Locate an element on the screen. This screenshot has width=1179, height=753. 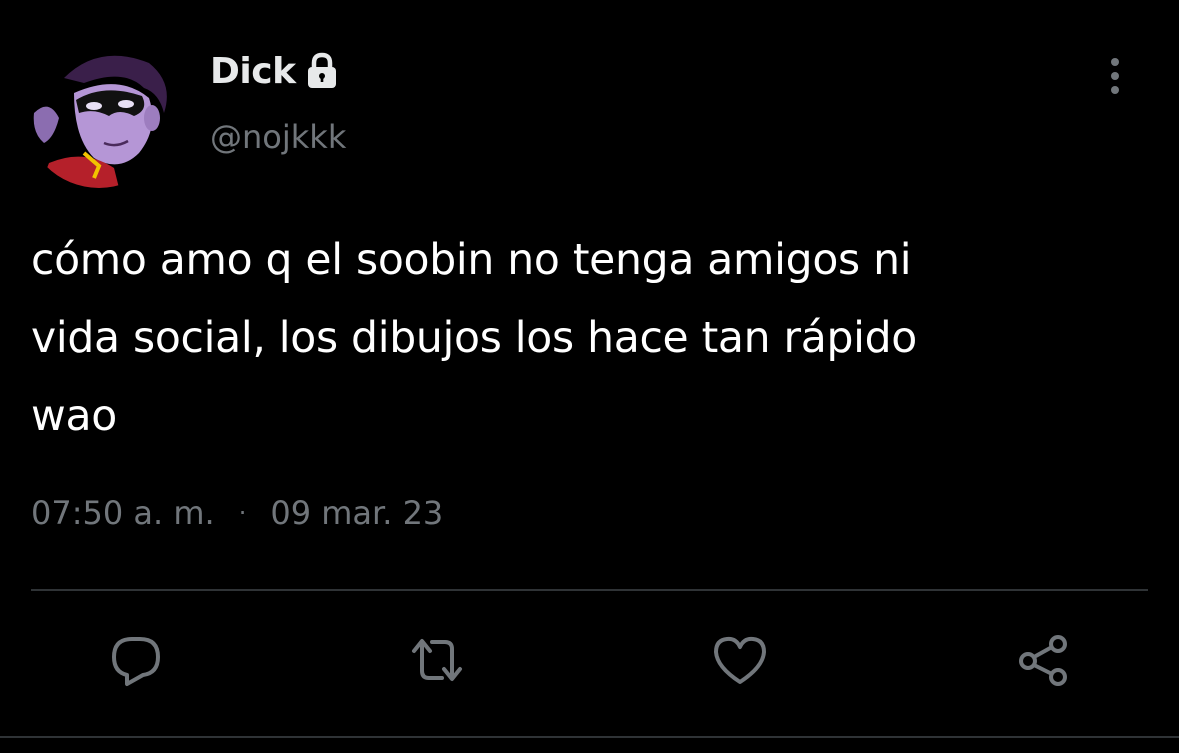
like-button is located at coordinates (740, 660).